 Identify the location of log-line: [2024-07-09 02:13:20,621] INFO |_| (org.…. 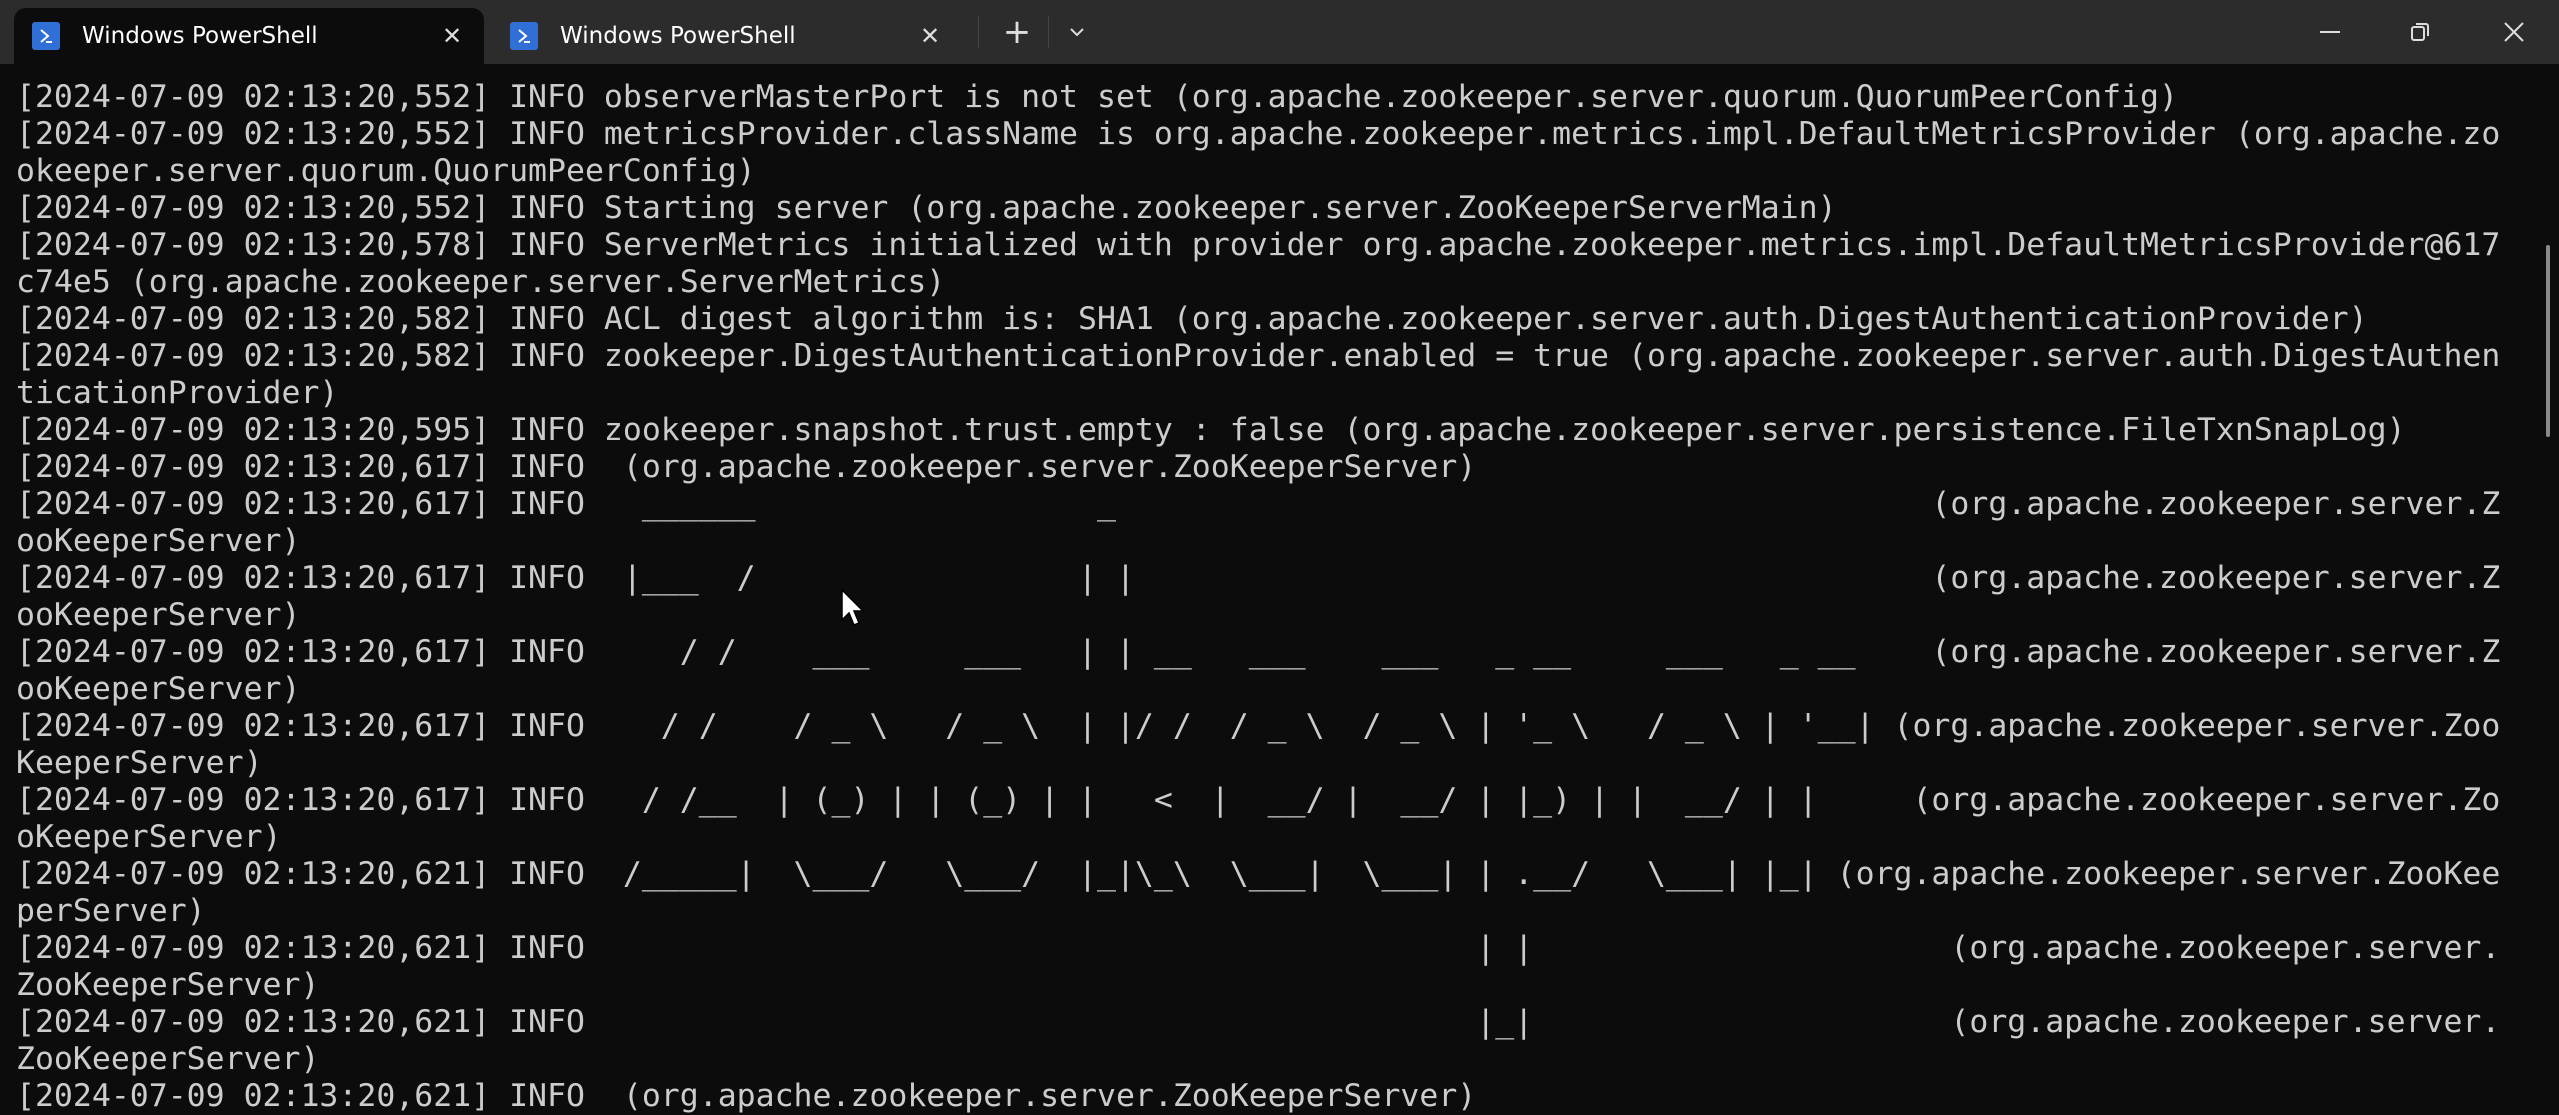
(1258, 1022).